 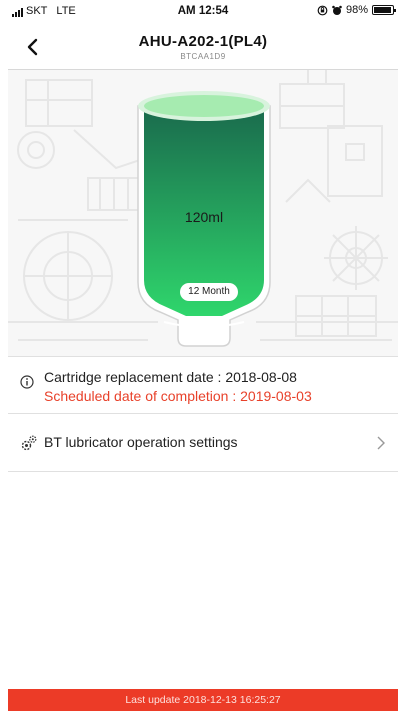 What do you see at coordinates (209, 292) in the screenshot?
I see `period-badge: 12 Month` at bounding box center [209, 292].